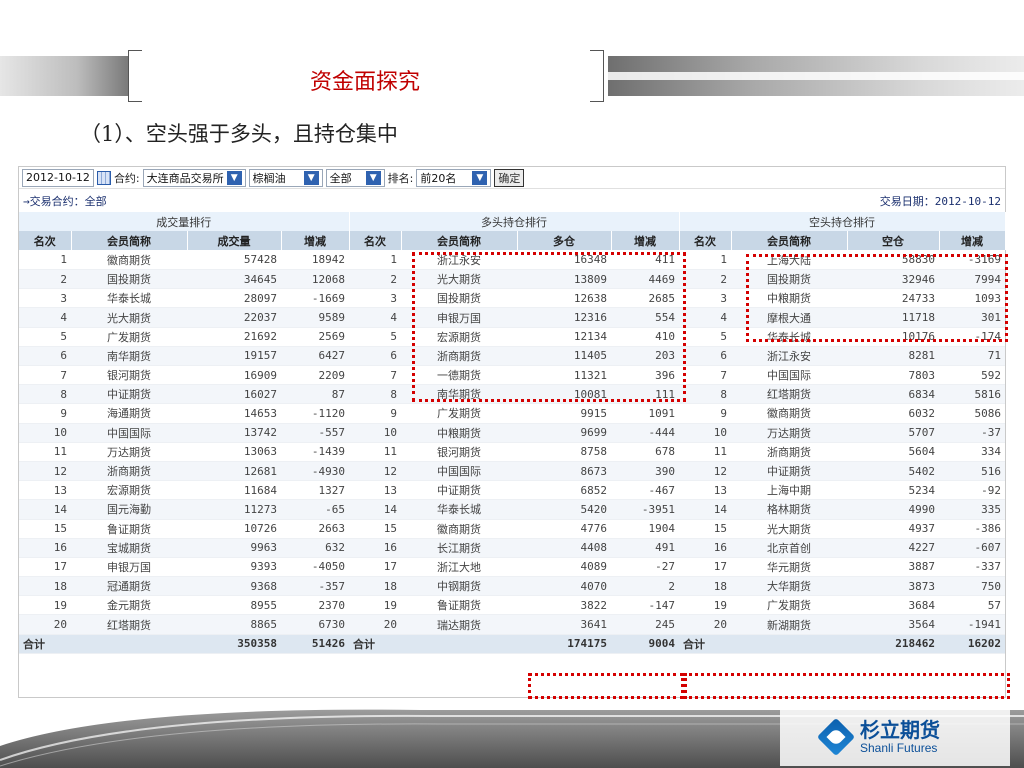 The height and width of the screenshot is (768, 1024). Describe the element at coordinates (459, 567) in the screenshot. I see `member-cell: 浙江大地` at that location.